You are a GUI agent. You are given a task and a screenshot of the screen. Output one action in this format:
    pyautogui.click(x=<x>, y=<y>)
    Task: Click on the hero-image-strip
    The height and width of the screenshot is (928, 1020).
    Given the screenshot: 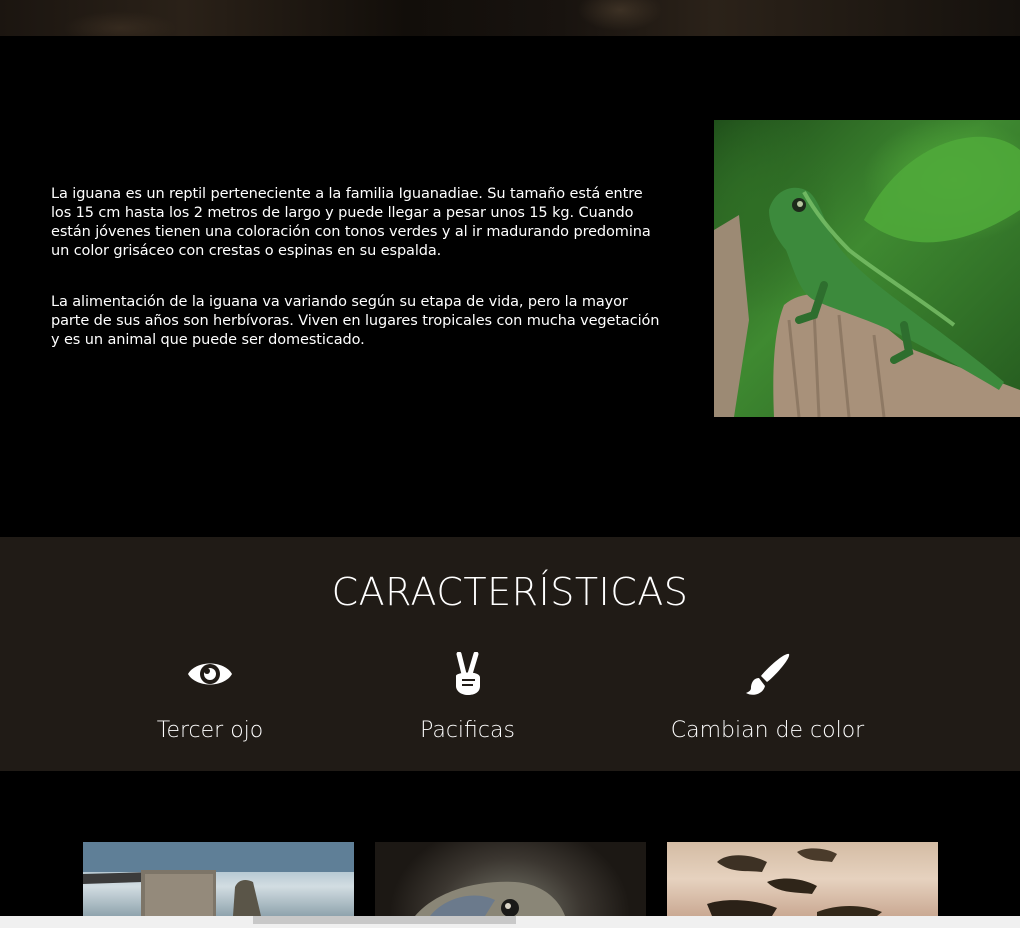 What is the action you would take?
    pyautogui.click(x=510, y=18)
    